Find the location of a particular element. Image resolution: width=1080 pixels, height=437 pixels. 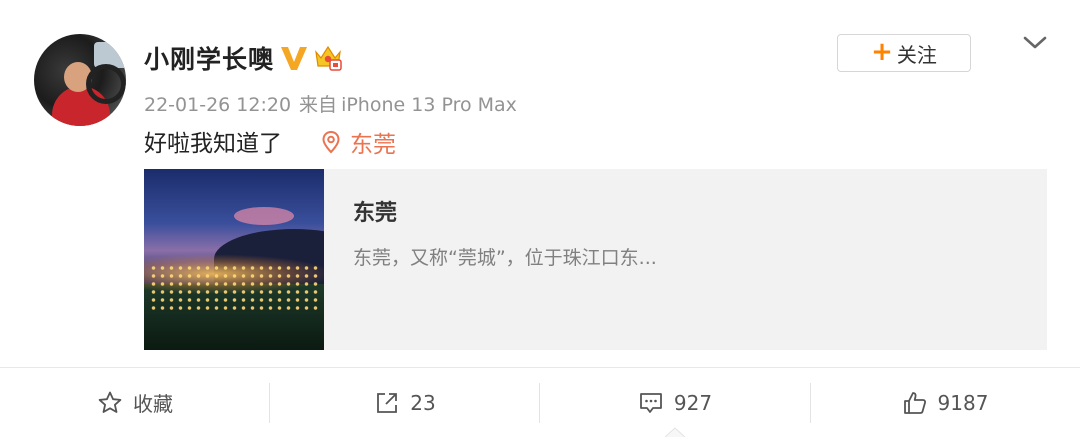

comment-count: 927 is located at coordinates (693, 402).